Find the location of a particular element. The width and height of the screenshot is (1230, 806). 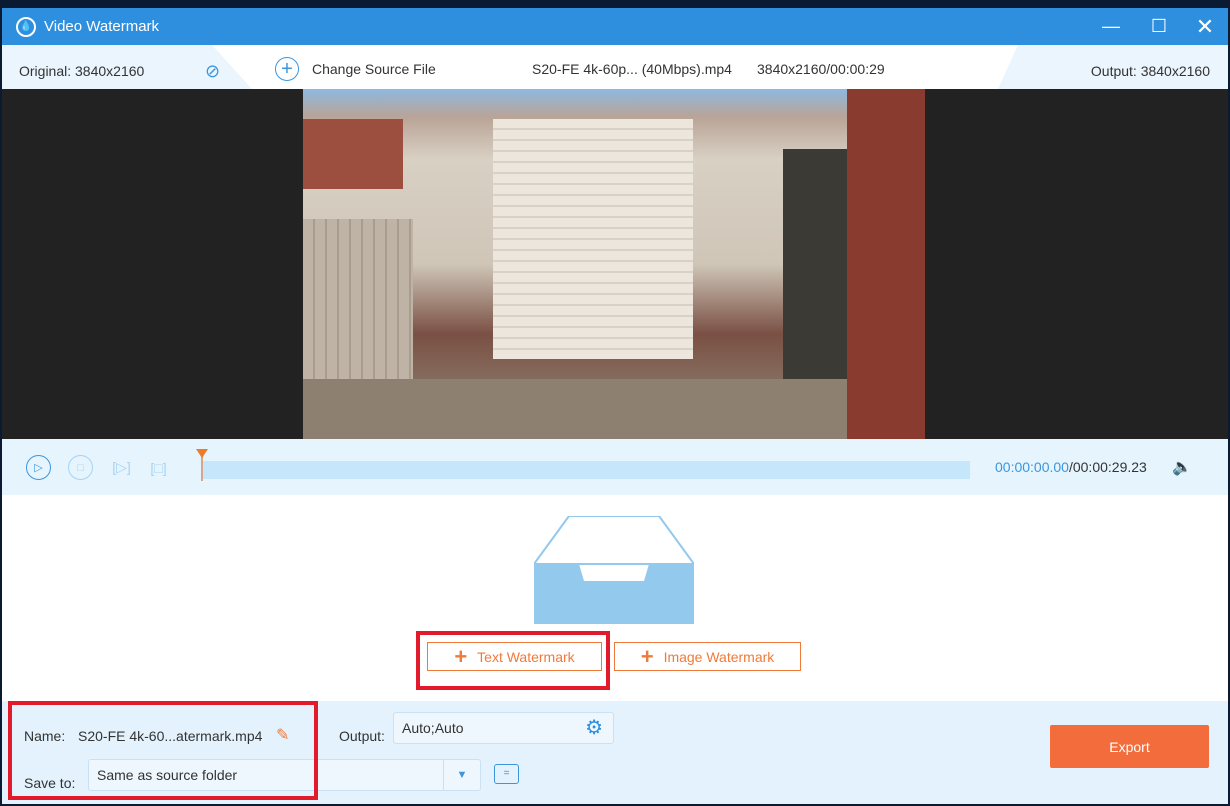

minimize-button: — is located at coordinates (1111, 26).